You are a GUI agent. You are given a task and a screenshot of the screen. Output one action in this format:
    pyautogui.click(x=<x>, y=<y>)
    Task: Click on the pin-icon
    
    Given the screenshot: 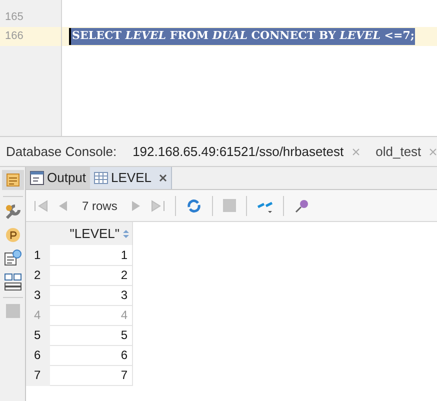 What is the action you would take?
    pyautogui.click(x=302, y=206)
    